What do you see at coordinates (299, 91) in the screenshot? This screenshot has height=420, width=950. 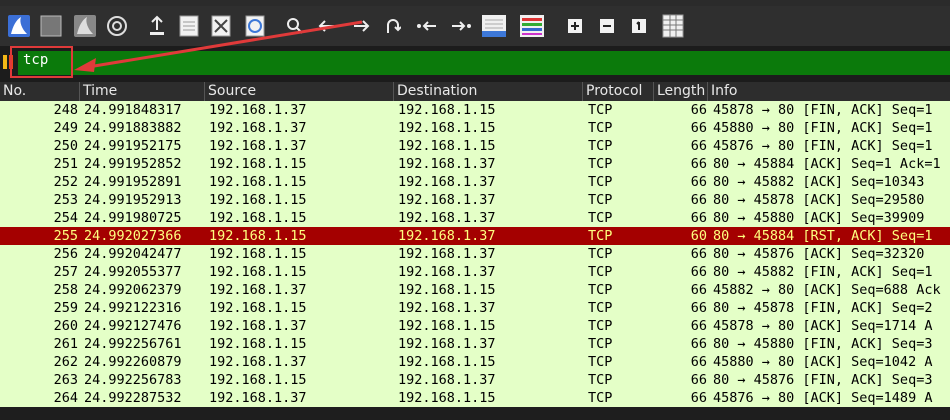 I see `column-source: Source` at bounding box center [299, 91].